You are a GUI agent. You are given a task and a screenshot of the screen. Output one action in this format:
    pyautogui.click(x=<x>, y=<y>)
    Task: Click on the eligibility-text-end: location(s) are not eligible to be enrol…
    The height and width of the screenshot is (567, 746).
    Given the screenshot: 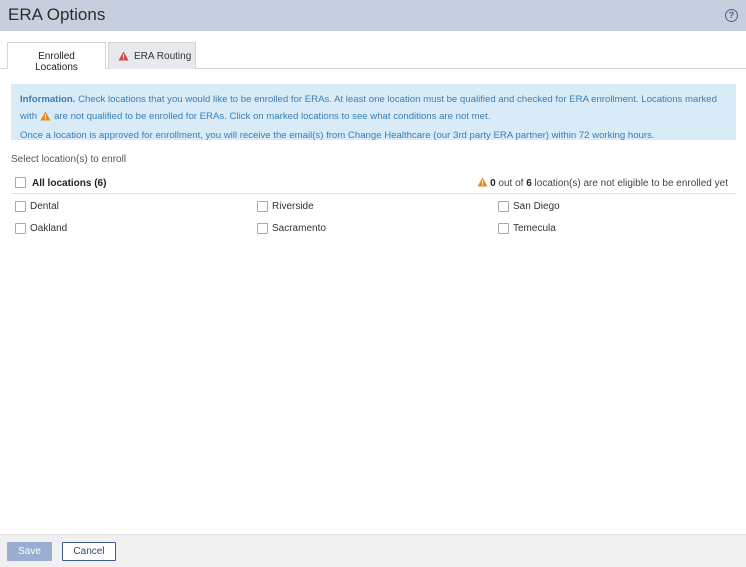 What is the action you would take?
    pyautogui.click(x=629, y=183)
    